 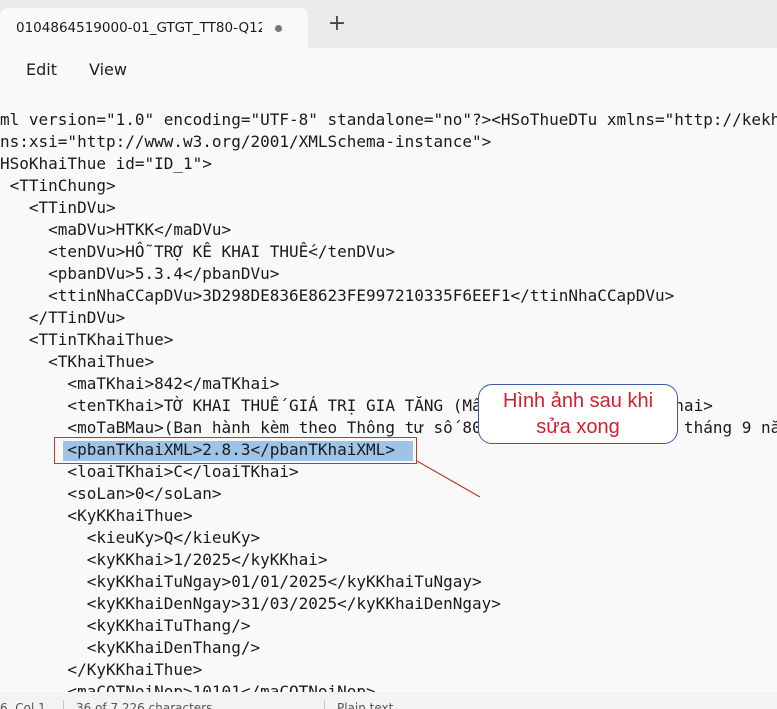 I want to click on new-tab-button: +, so click(x=337, y=25).